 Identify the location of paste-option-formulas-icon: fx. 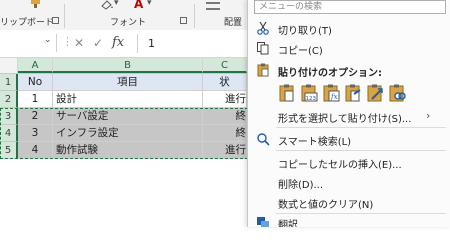
(331, 93).